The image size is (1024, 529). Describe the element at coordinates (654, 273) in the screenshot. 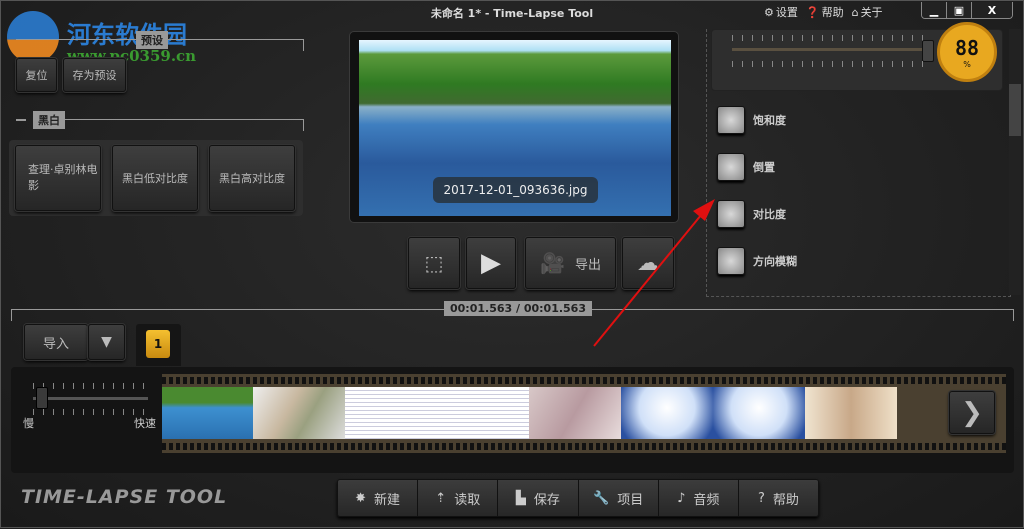

I see `annotation-arrow` at that location.